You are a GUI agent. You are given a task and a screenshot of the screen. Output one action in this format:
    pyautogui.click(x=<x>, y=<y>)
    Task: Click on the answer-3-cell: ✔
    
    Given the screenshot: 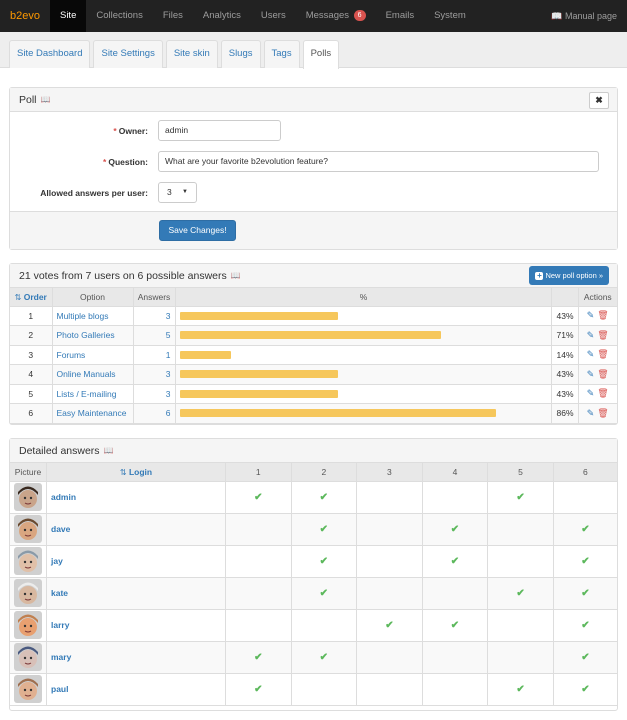 What is the action you would take?
    pyautogui.click(x=389, y=625)
    